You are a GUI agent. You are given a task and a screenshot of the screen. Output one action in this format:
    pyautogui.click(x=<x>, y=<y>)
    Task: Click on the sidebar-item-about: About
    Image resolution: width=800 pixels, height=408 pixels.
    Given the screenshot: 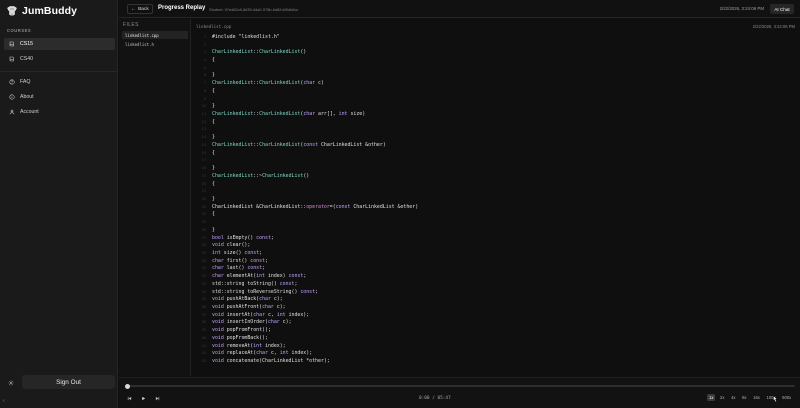 What is the action you would take?
    pyautogui.click(x=59, y=97)
    